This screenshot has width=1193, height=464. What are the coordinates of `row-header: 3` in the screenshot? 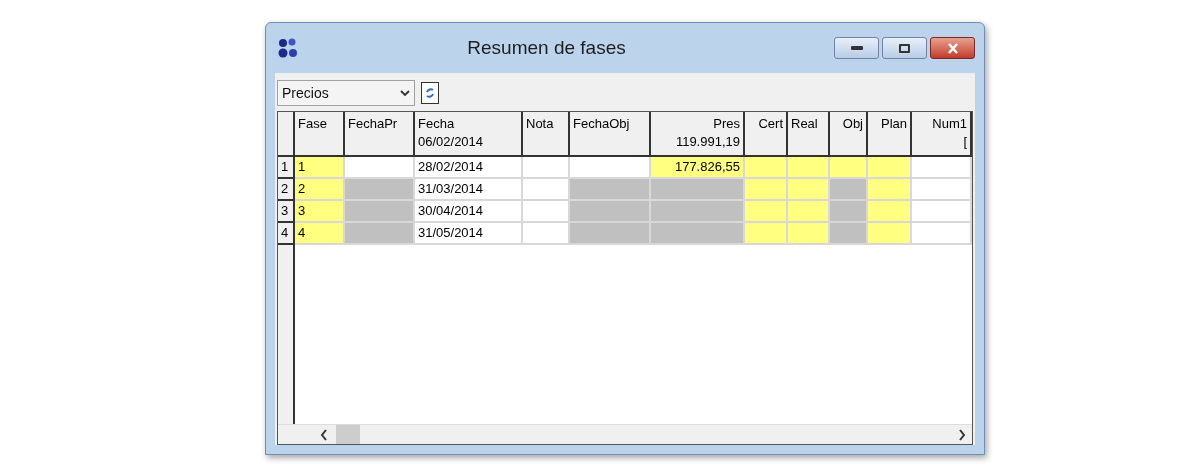 It's located at (285, 212).